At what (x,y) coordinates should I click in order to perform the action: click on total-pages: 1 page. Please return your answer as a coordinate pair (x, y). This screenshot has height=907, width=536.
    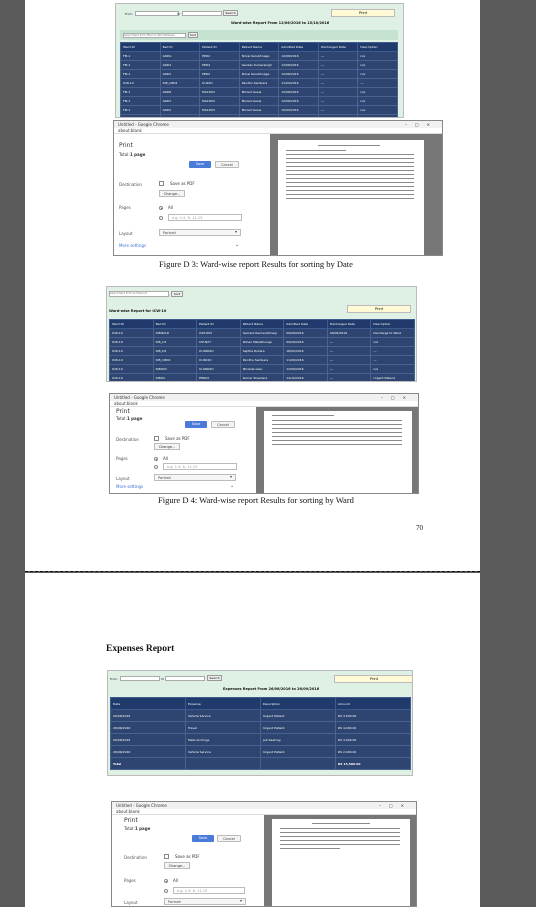
    Looking at the image, I should click on (135, 418).